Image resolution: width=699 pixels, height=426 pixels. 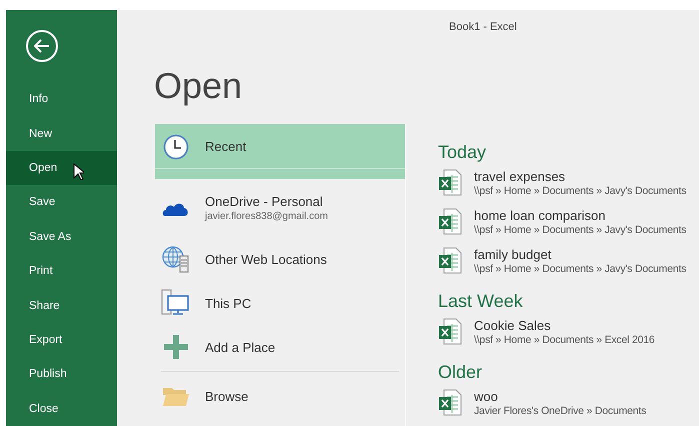 I want to click on window-title: Book1 - Excel, so click(x=483, y=27).